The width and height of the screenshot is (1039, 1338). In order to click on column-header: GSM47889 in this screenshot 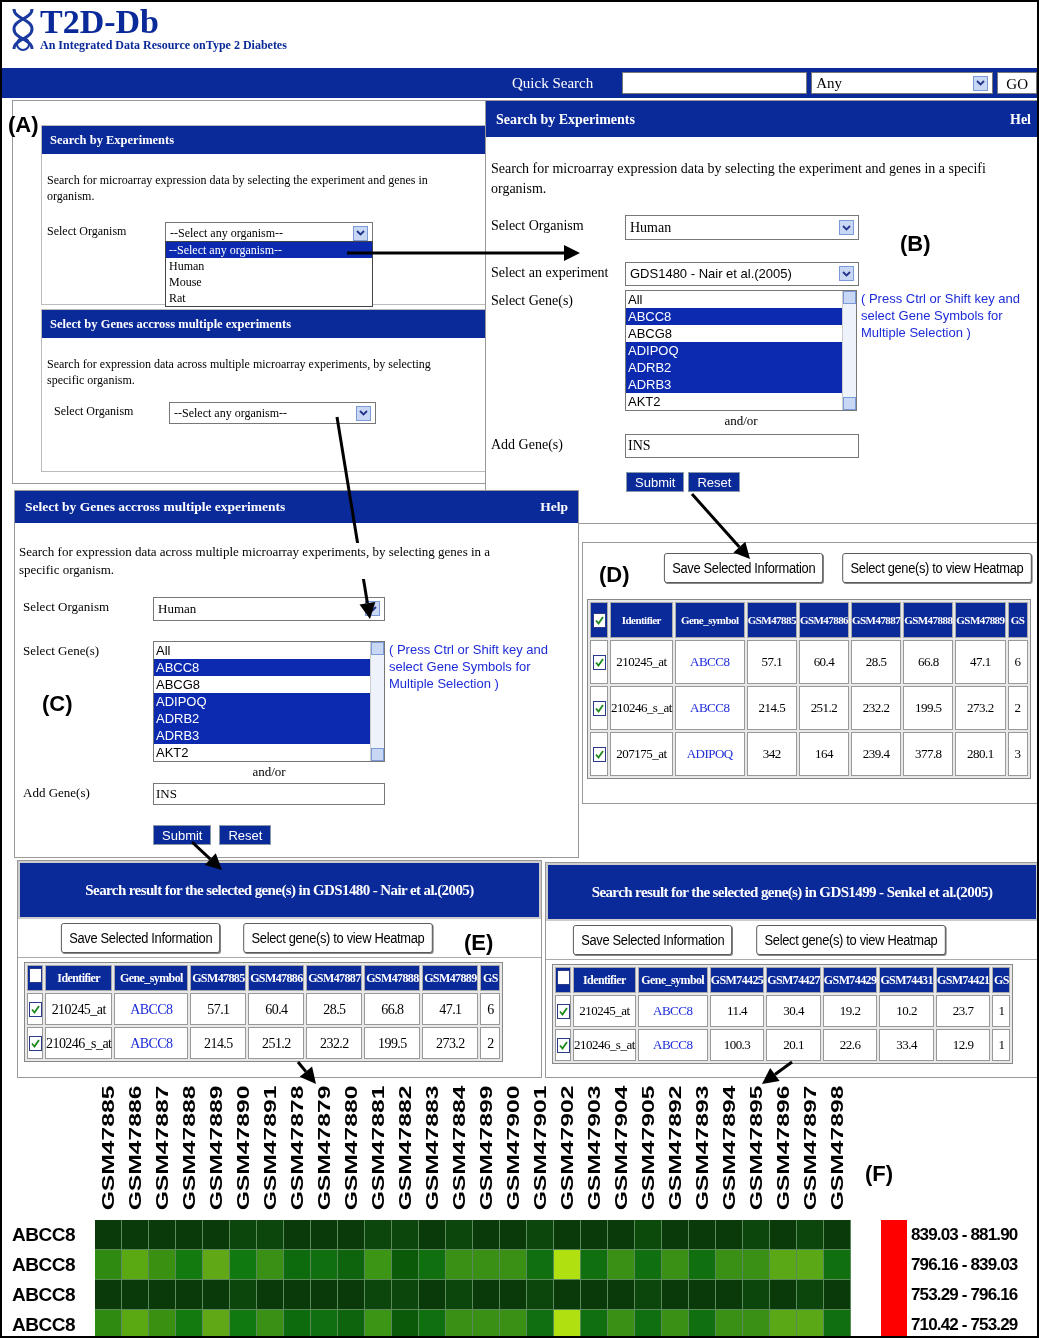, I will do `click(450, 978)`.